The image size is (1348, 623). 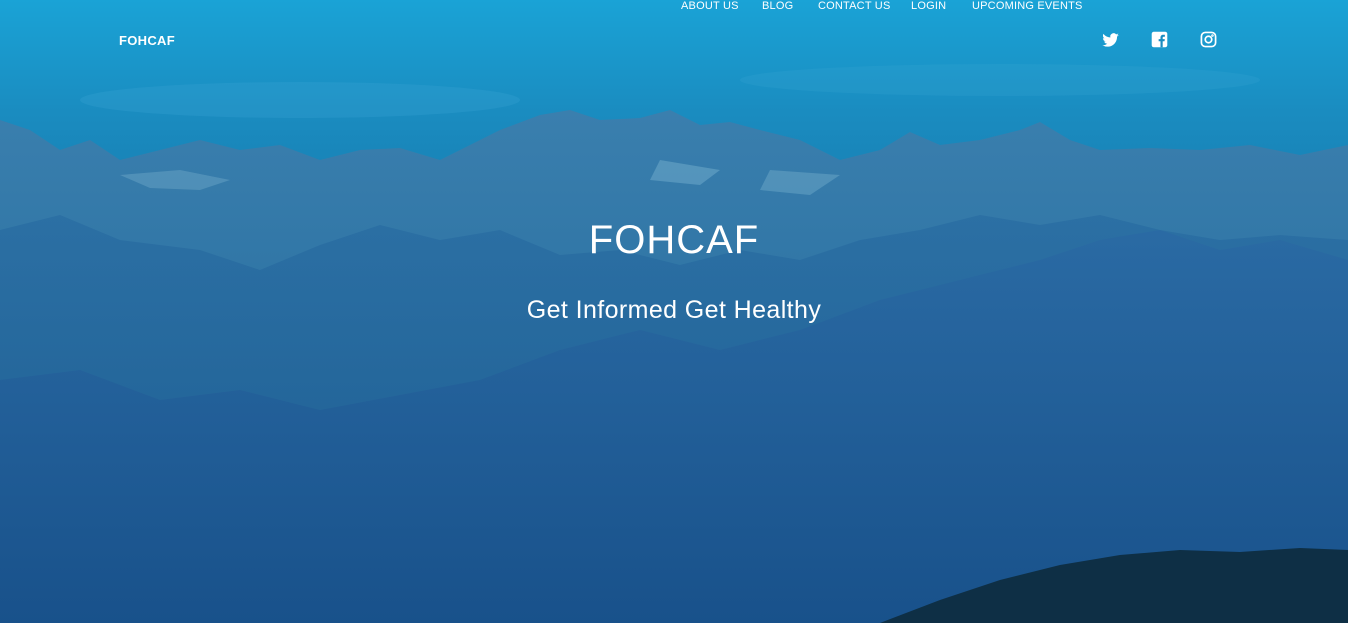 I want to click on nav-link-blog: BLOG, so click(x=777, y=6).